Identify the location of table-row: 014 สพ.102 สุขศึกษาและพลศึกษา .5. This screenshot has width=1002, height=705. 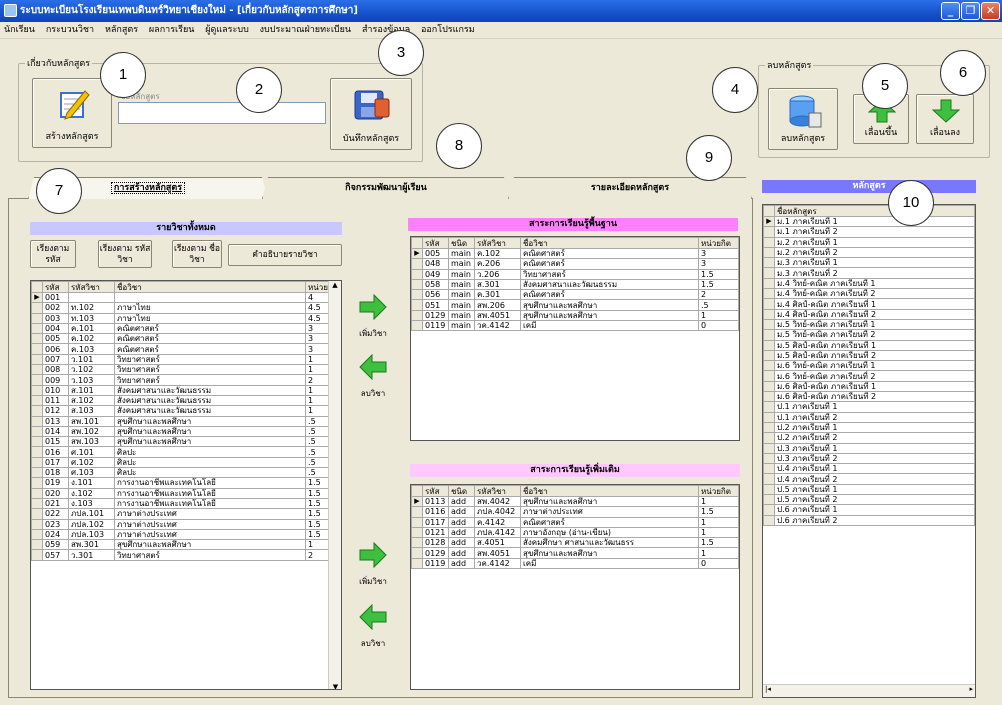
(186, 431).